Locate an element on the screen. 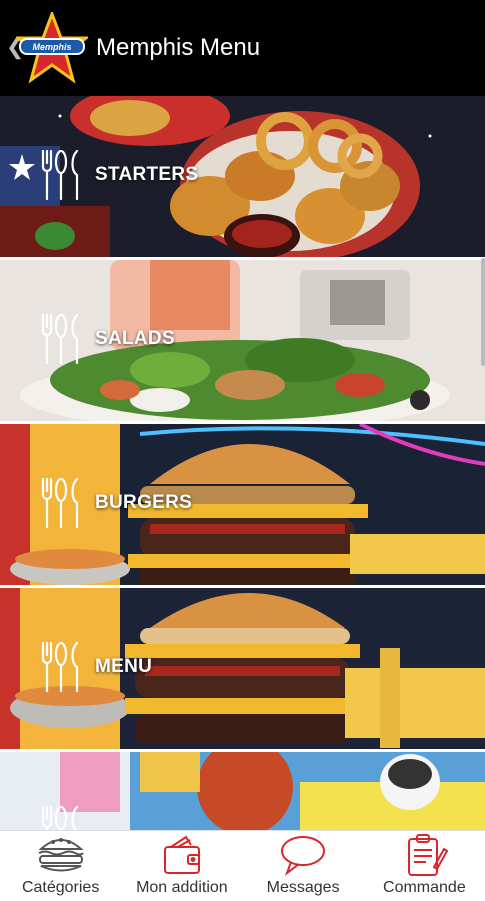  burger-icon is located at coordinates (61, 855).